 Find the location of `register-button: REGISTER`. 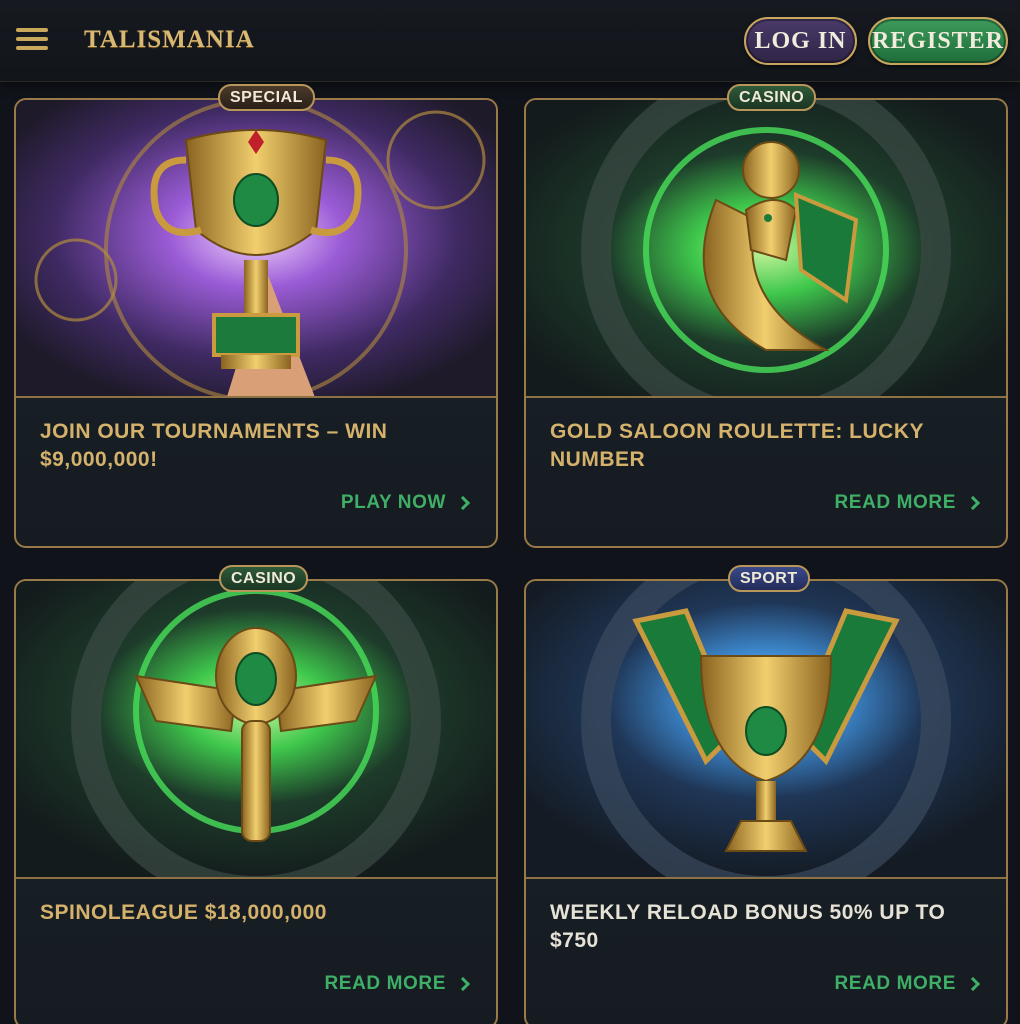

register-button: REGISTER is located at coordinates (938, 41).